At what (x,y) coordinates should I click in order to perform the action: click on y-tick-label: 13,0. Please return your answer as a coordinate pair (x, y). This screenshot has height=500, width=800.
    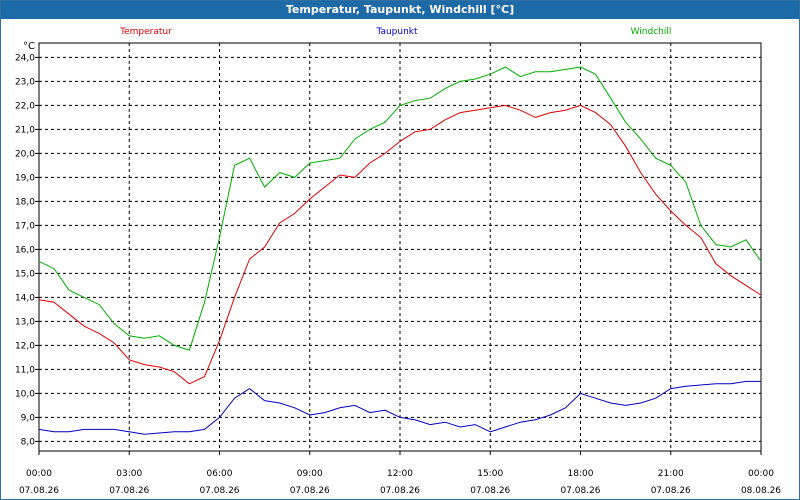
    Looking at the image, I should click on (25, 322).